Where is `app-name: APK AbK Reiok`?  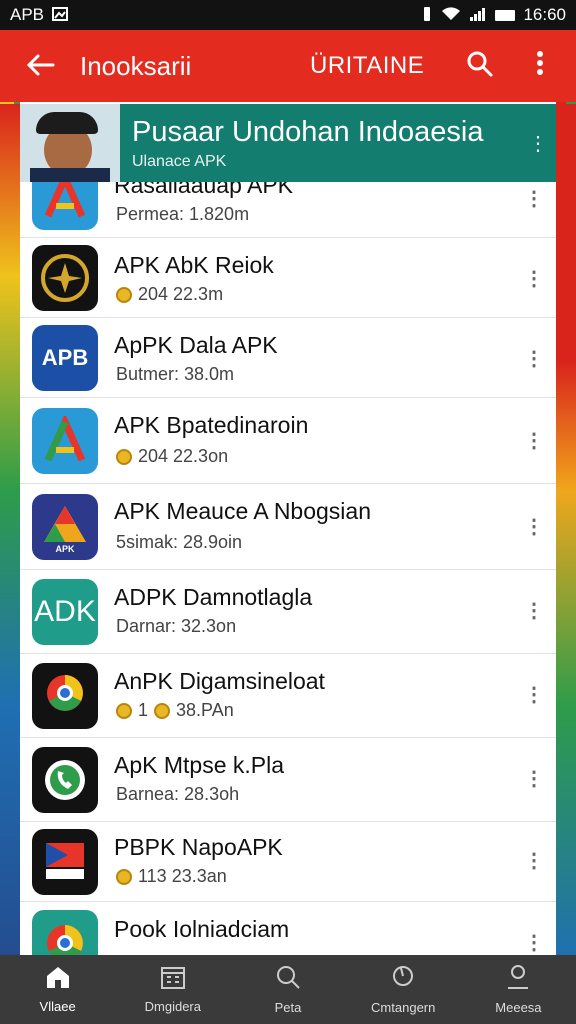
app-name: APK AbK Reiok is located at coordinates (194, 265).